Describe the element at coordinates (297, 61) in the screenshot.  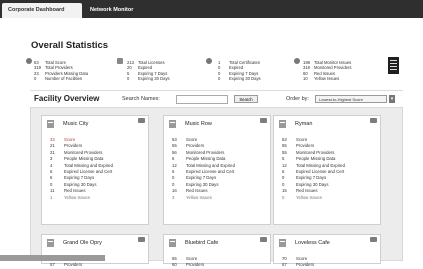
I see `monitor-icon` at that location.